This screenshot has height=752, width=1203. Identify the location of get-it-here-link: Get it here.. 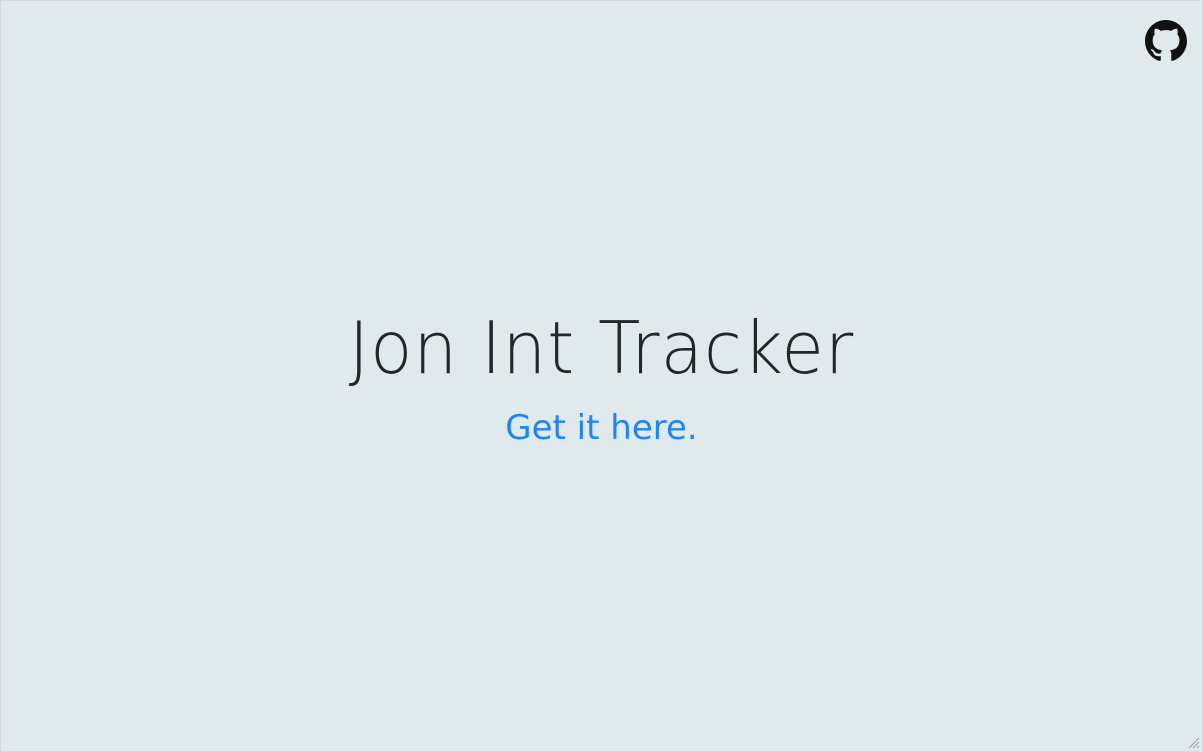
(601, 428).